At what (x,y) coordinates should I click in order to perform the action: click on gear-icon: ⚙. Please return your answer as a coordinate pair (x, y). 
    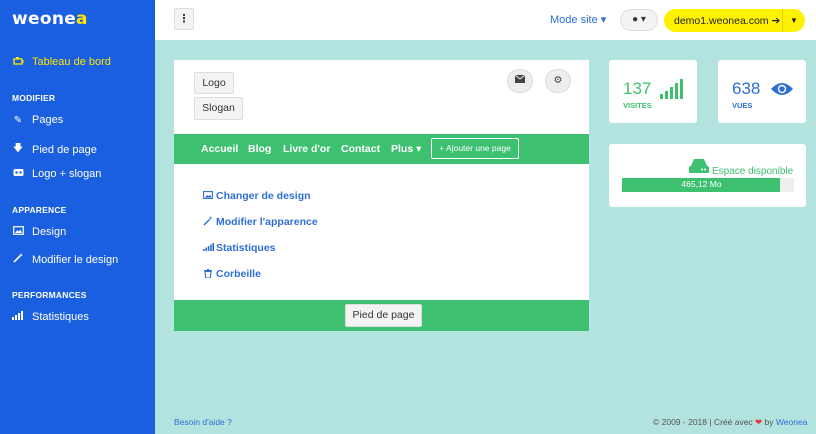
    Looking at the image, I should click on (558, 80).